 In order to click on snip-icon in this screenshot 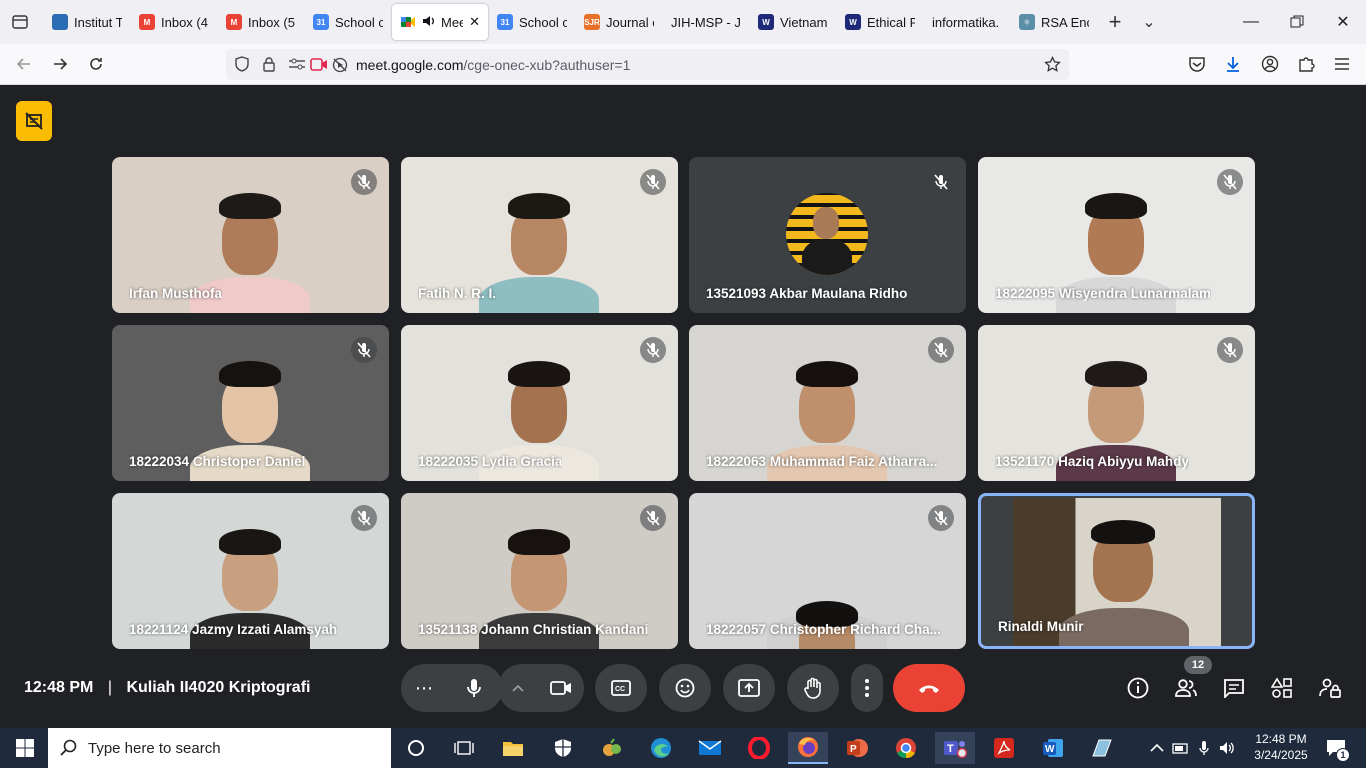, I will do `click(1102, 748)`.